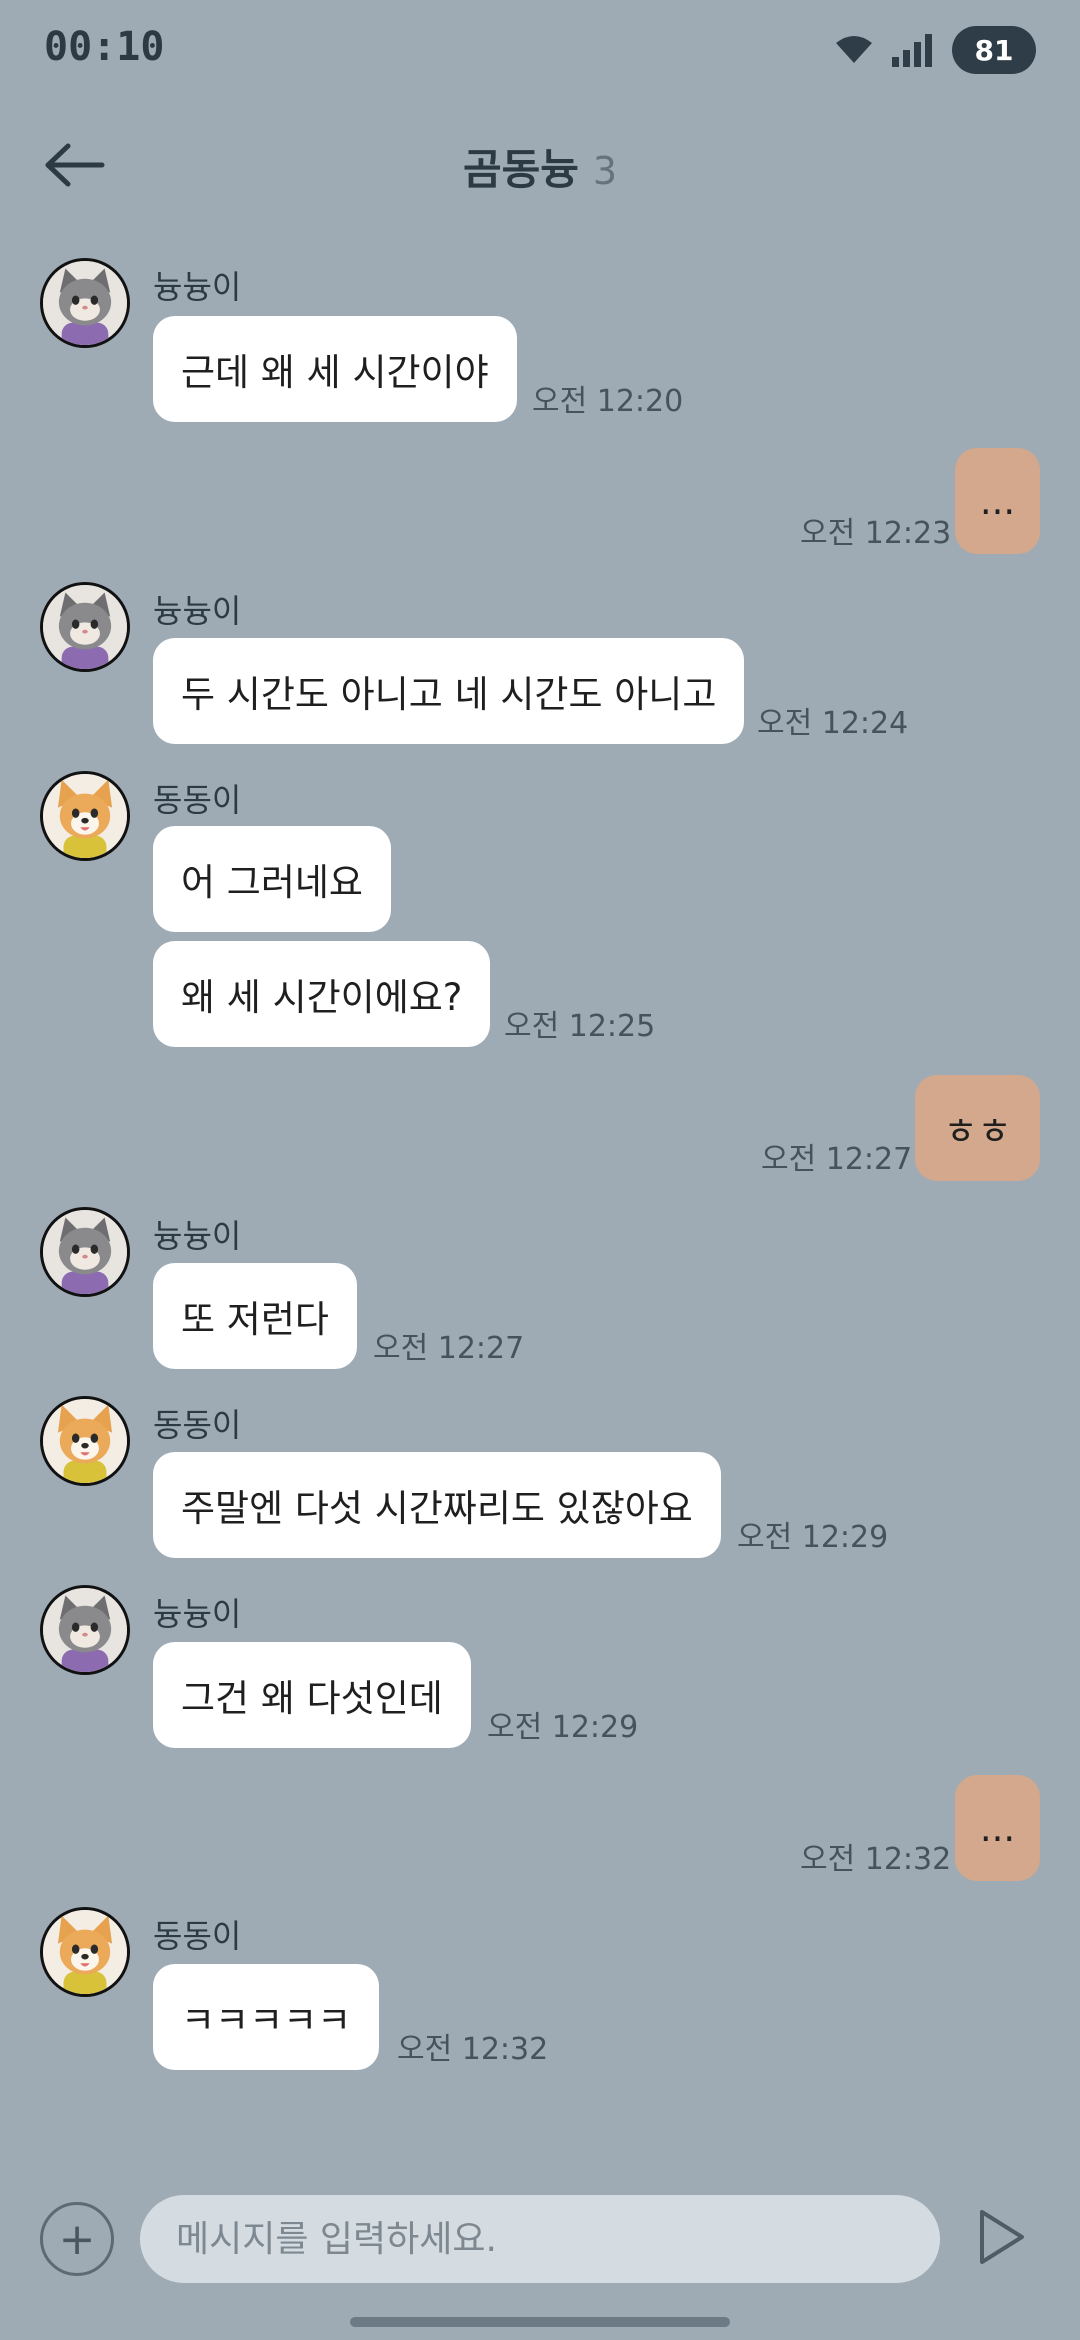  Describe the element at coordinates (335, 369) in the screenshot. I see `message-bubble: 근데 왜 세 시간이야` at that location.